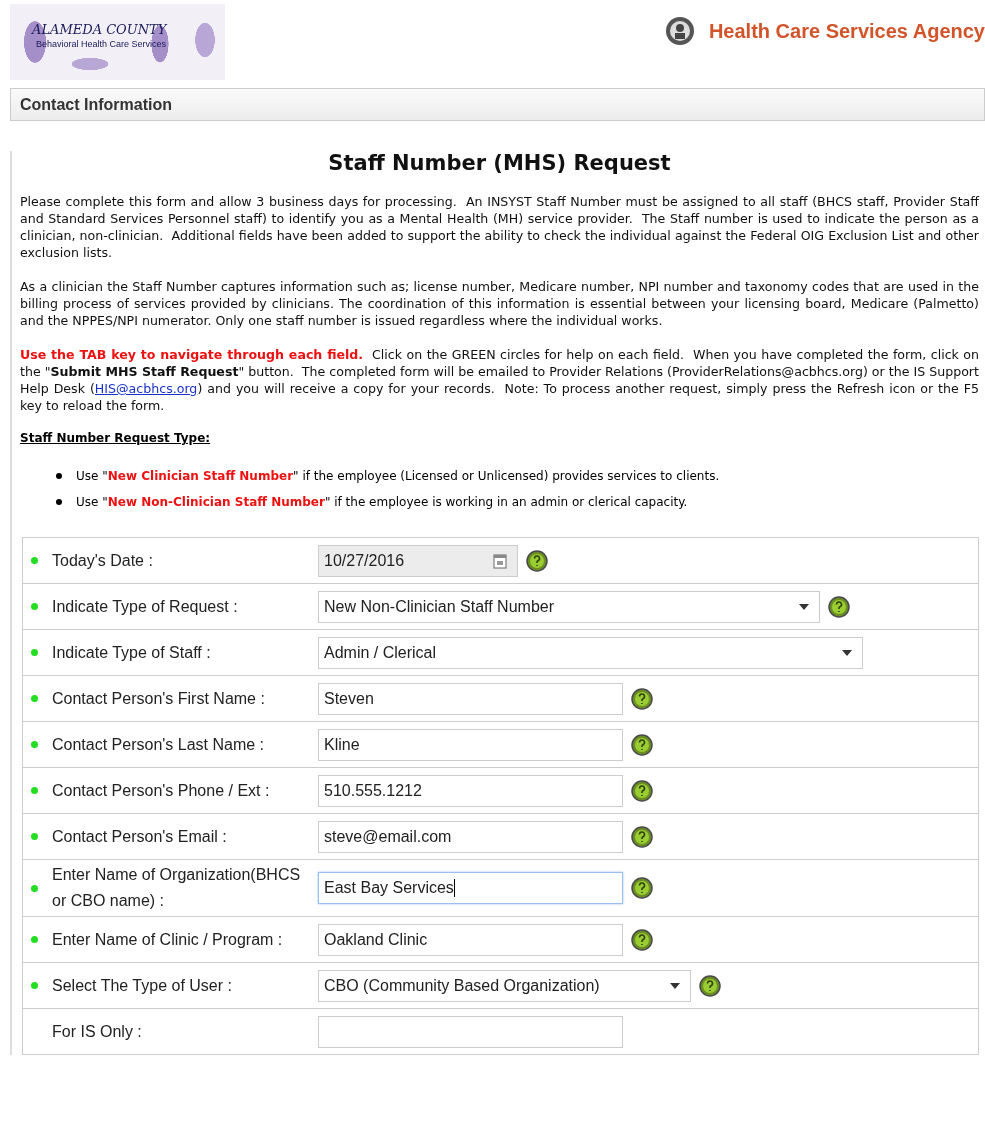  Describe the element at coordinates (142, 985) in the screenshot. I see `field-label: Select The Type of User :` at that location.